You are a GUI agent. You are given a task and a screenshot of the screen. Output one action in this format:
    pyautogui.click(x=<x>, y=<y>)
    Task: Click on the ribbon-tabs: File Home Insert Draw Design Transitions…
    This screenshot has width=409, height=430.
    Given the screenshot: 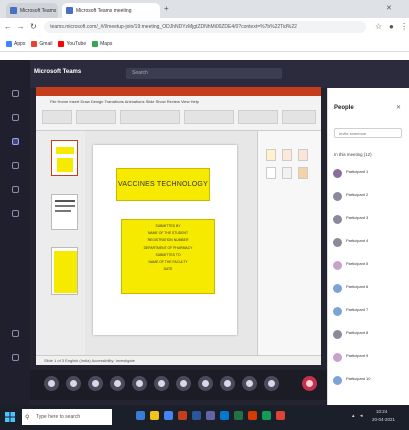 What is the action you would take?
    pyautogui.click(x=124, y=101)
    